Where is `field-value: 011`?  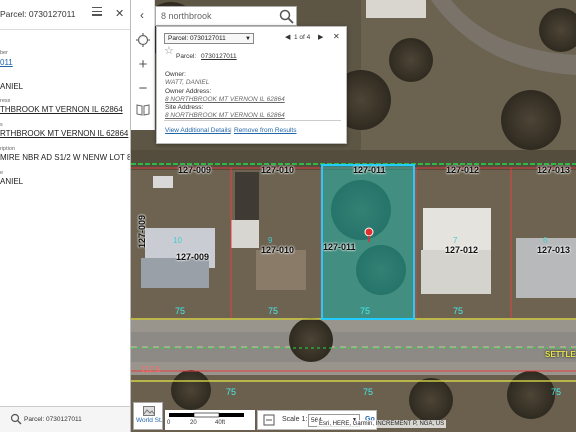 field-value: 011 is located at coordinates (6, 62).